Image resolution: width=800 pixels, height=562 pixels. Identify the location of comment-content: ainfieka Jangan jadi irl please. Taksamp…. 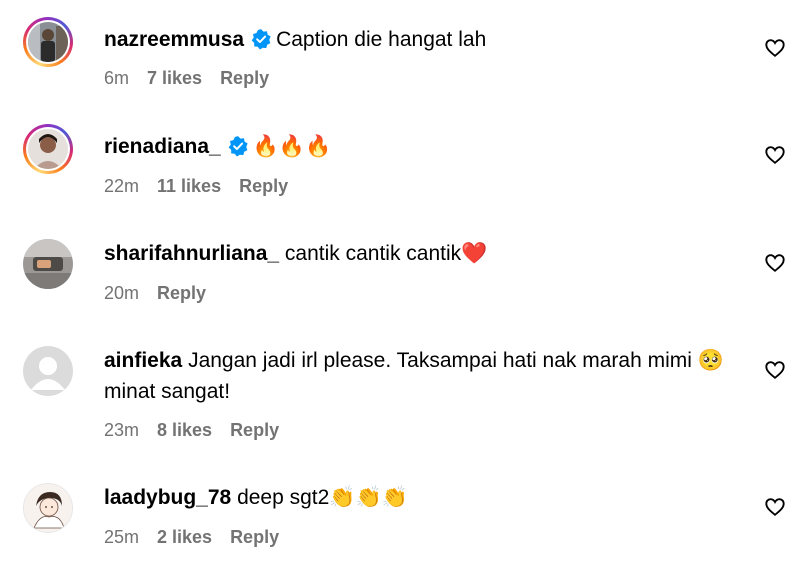
(414, 376).